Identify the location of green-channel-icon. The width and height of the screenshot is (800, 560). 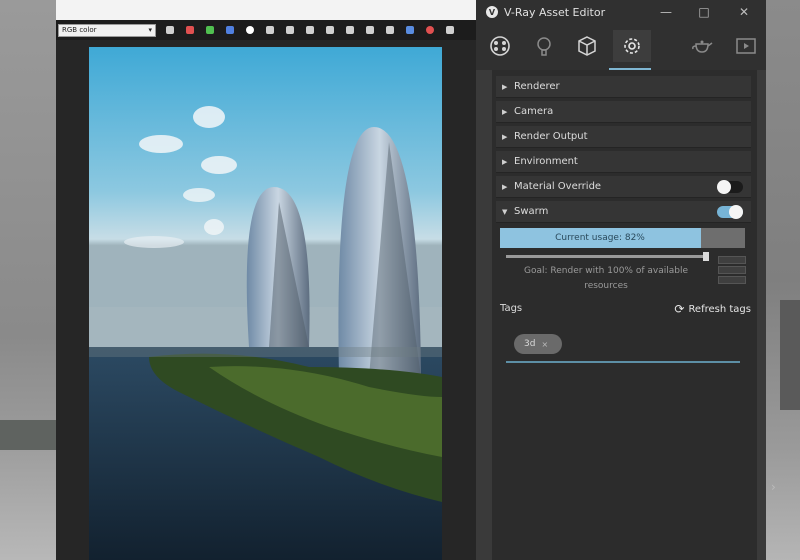
(210, 30).